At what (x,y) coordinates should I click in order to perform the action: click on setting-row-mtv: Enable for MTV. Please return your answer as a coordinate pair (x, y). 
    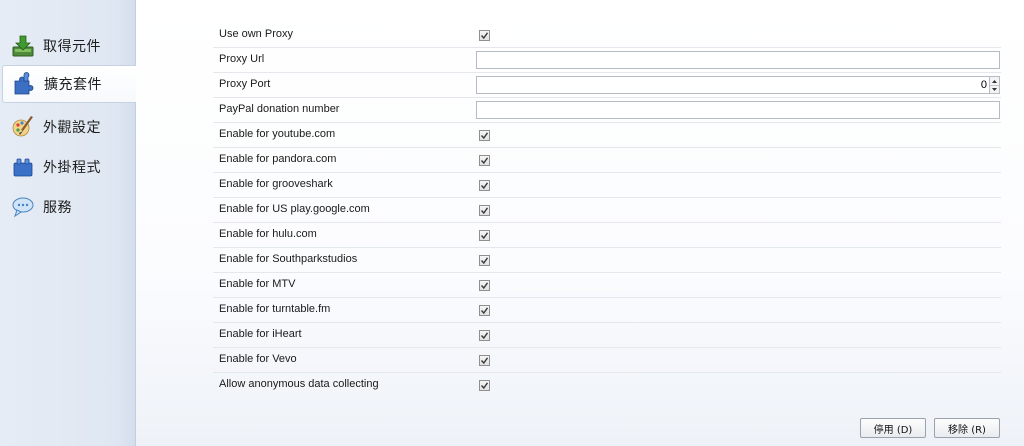
    Looking at the image, I should click on (607, 285).